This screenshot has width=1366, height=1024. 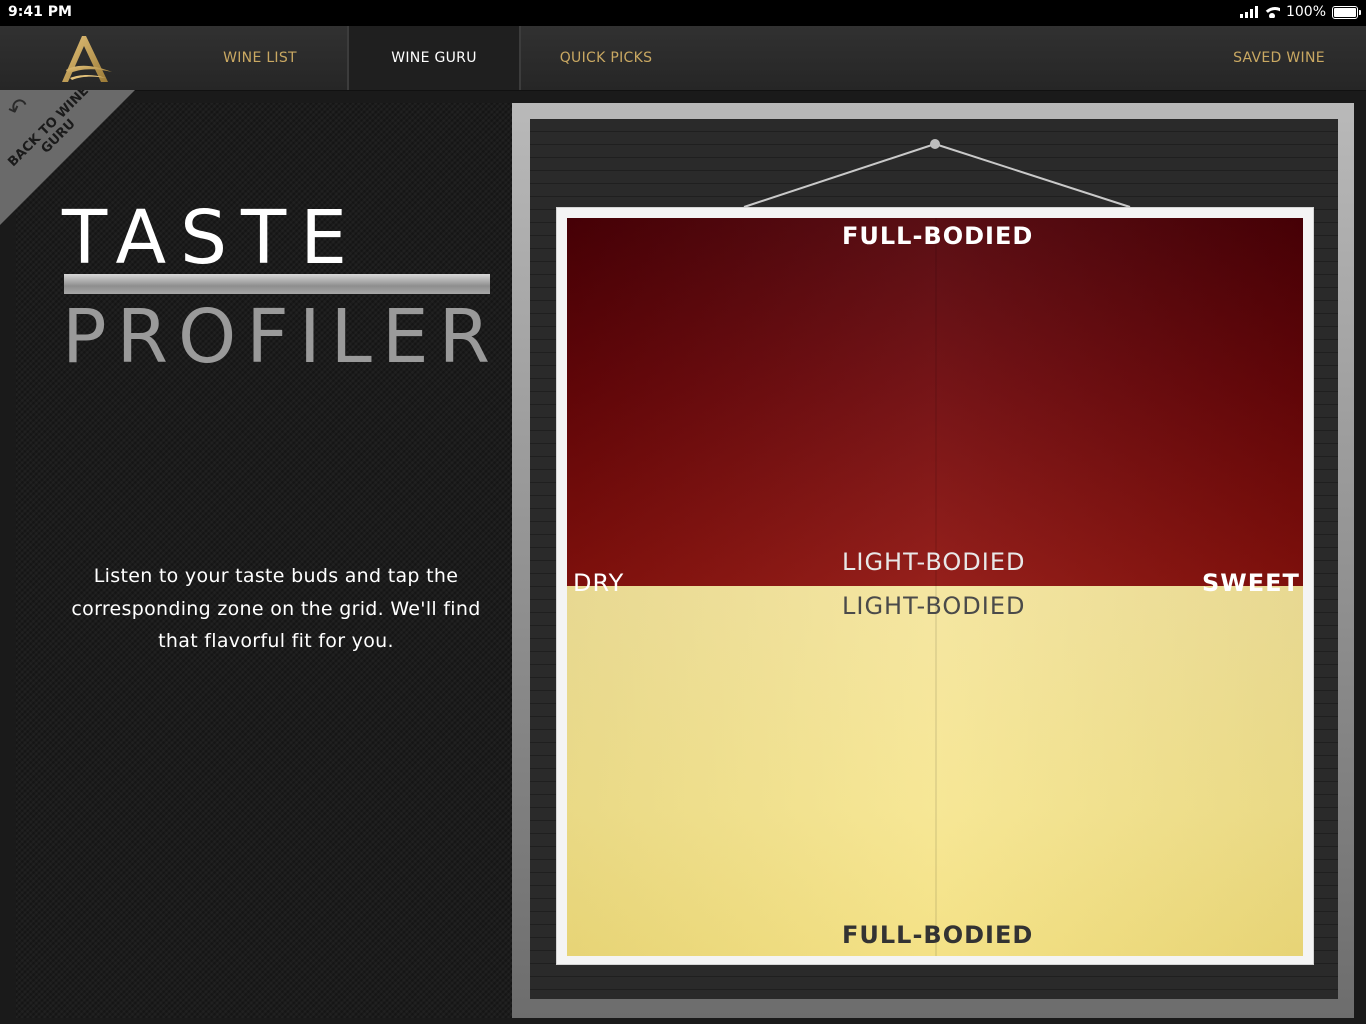 What do you see at coordinates (1305, 12) in the screenshot?
I see `battery-percent: 100%` at bounding box center [1305, 12].